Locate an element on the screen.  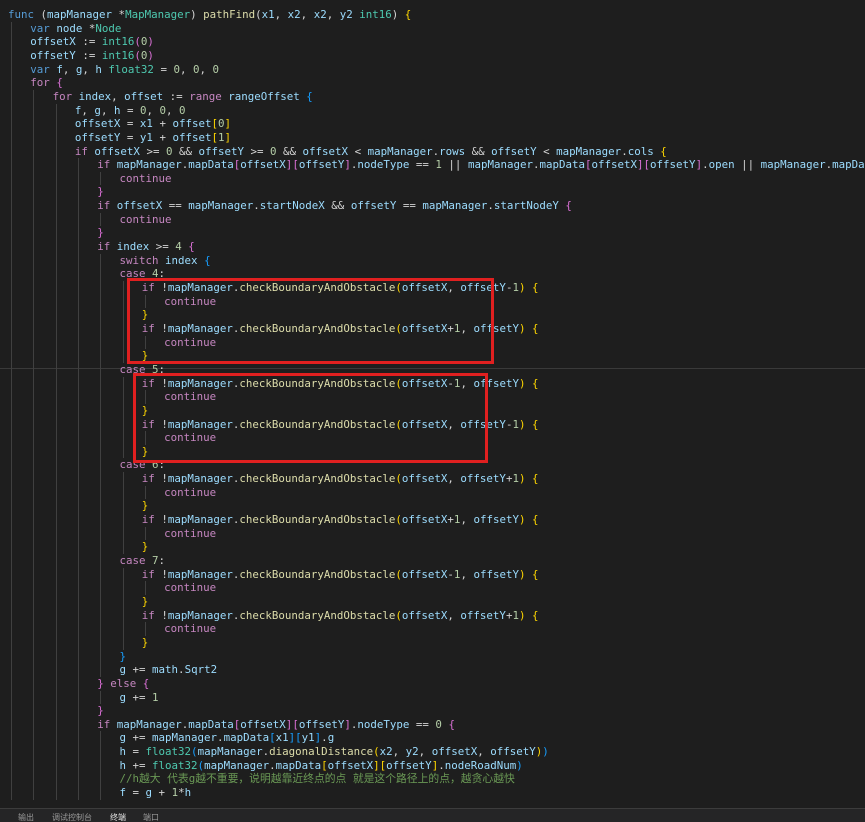
code-token: := is located at coordinates (88, 55).